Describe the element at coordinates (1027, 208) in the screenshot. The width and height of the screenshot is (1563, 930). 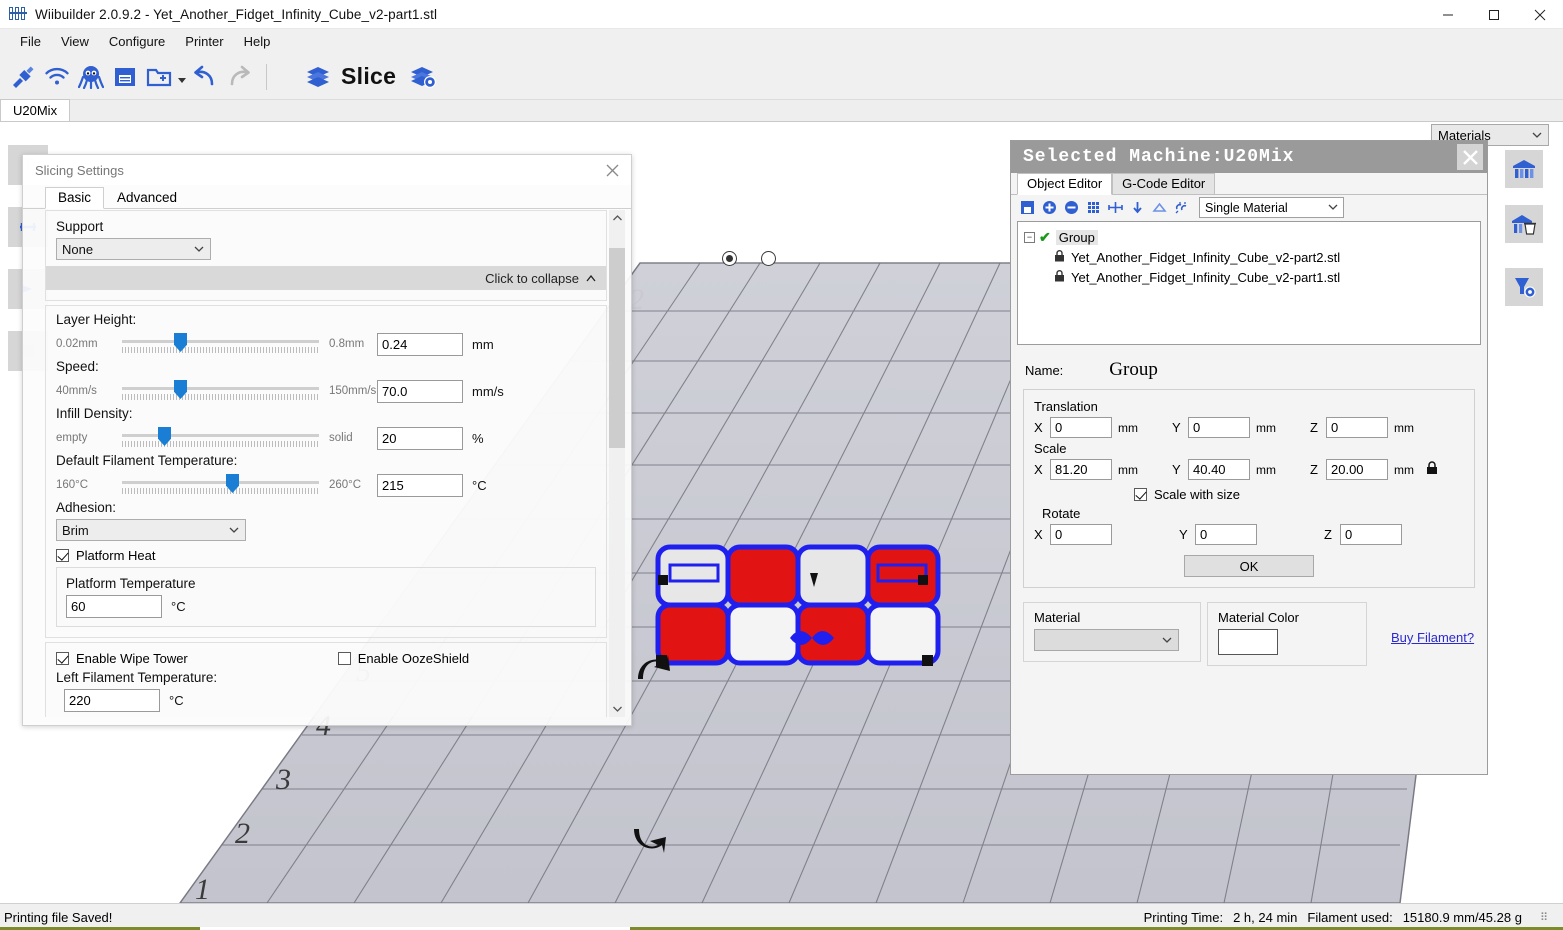
I see `save-object-icon` at that location.